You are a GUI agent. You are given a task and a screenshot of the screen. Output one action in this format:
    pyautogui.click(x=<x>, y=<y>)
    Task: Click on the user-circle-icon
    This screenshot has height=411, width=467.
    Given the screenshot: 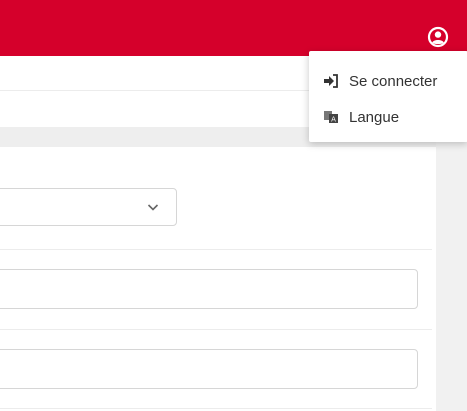 What is the action you would take?
    pyautogui.click(x=438, y=37)
    